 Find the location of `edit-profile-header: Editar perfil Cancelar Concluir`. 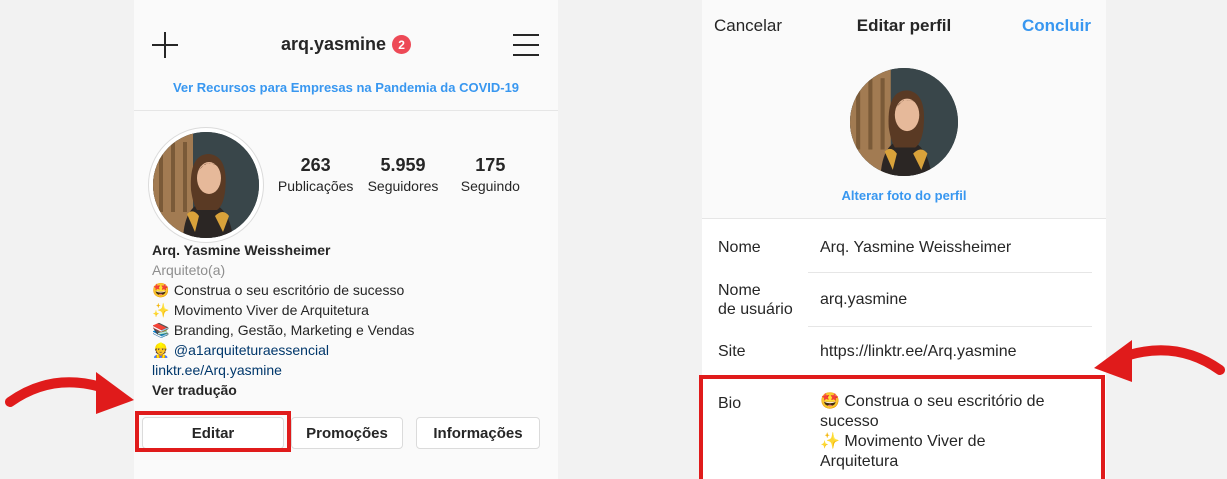

edit-profile-header: Editar perfil Cancelar Concluir is located at coordinates (904, 25).